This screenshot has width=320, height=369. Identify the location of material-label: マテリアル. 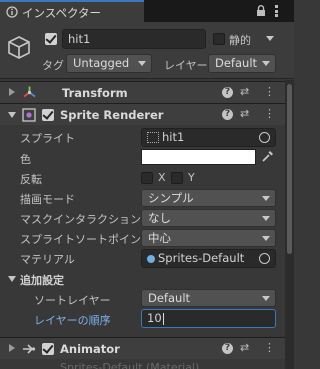
(47, 259).